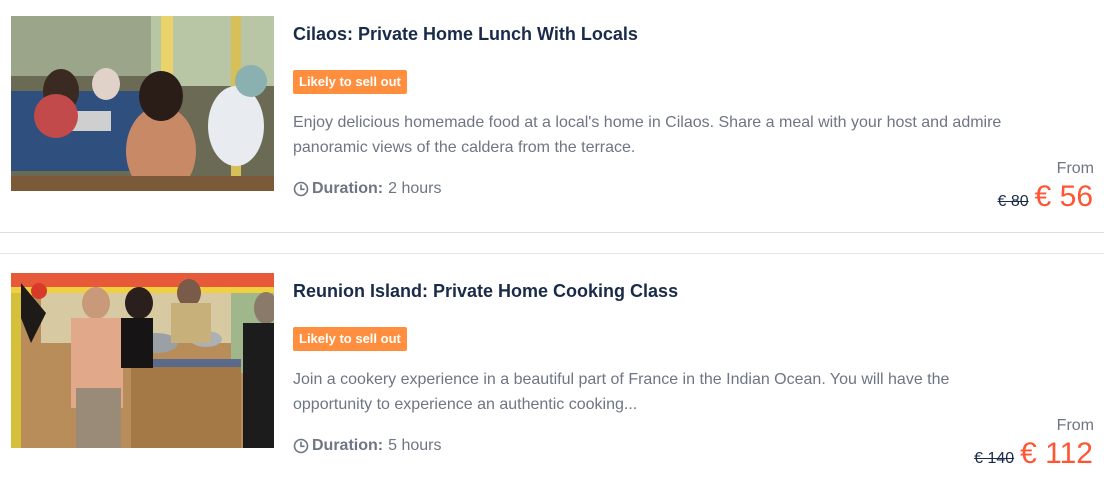  I want to click on price: € 140 € 112, so click(1033, 457).